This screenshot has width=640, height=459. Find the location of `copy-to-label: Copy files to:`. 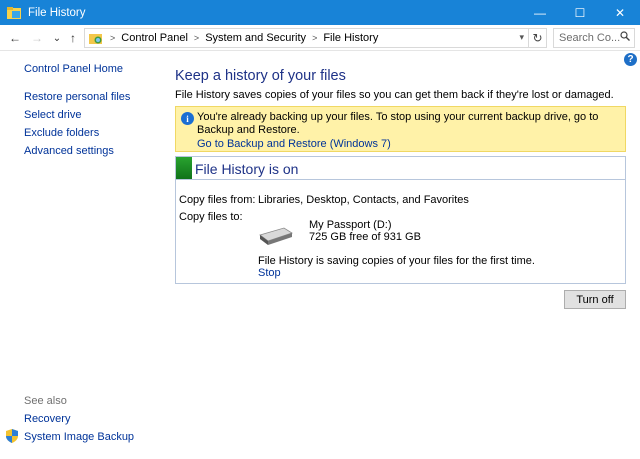

copy-to-label: Copy files to: is located at coordinates (211, 217).